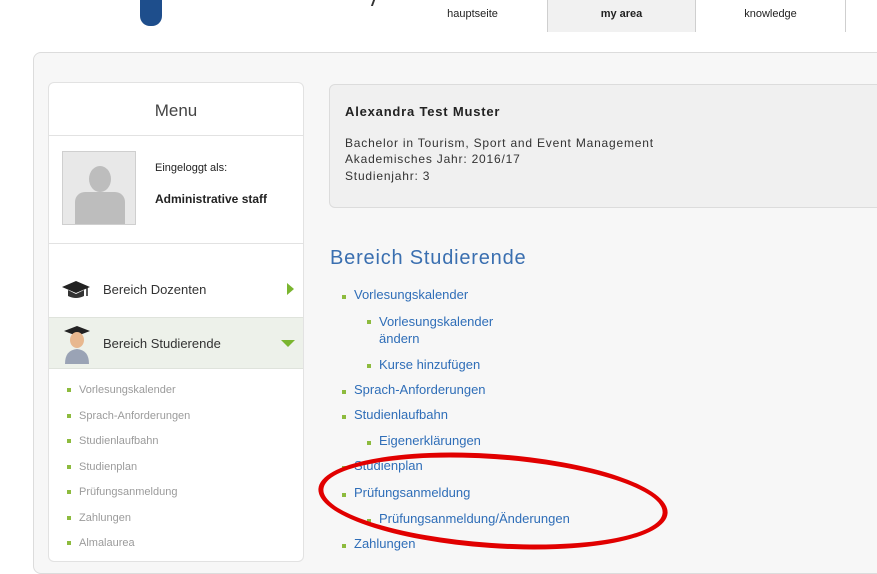 Image resolution: width=877 pixels, height=574 pixels. I want to click on link-zahlungen: Zahlungen, so click(384, 543).